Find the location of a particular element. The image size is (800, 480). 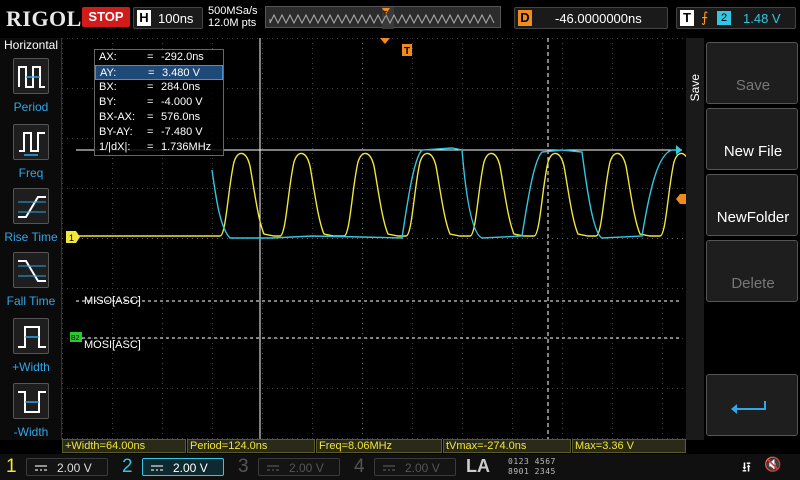

mute-icon: 🔇 is located at coordinates (772, 464).